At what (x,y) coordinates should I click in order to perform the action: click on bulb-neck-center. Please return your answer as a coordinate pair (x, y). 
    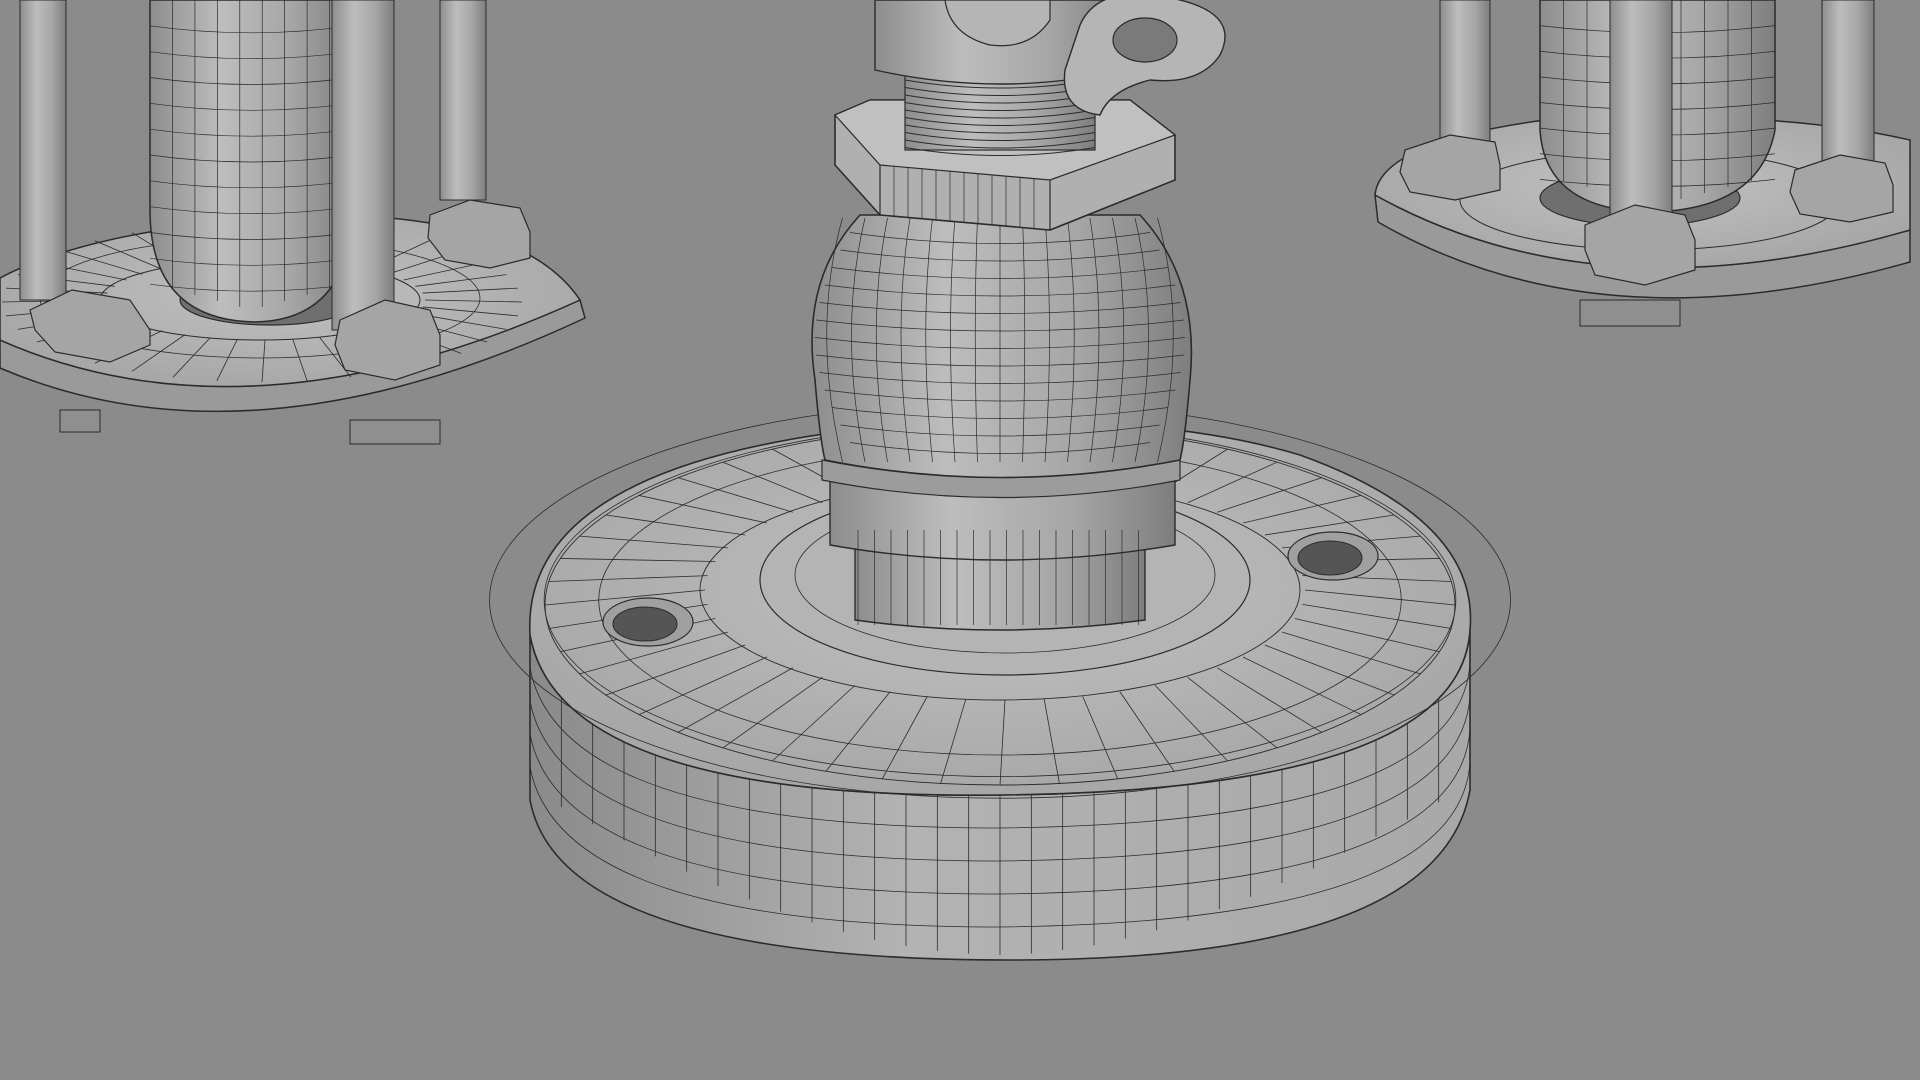
    Looking at the image, I should click on (1002, 422).